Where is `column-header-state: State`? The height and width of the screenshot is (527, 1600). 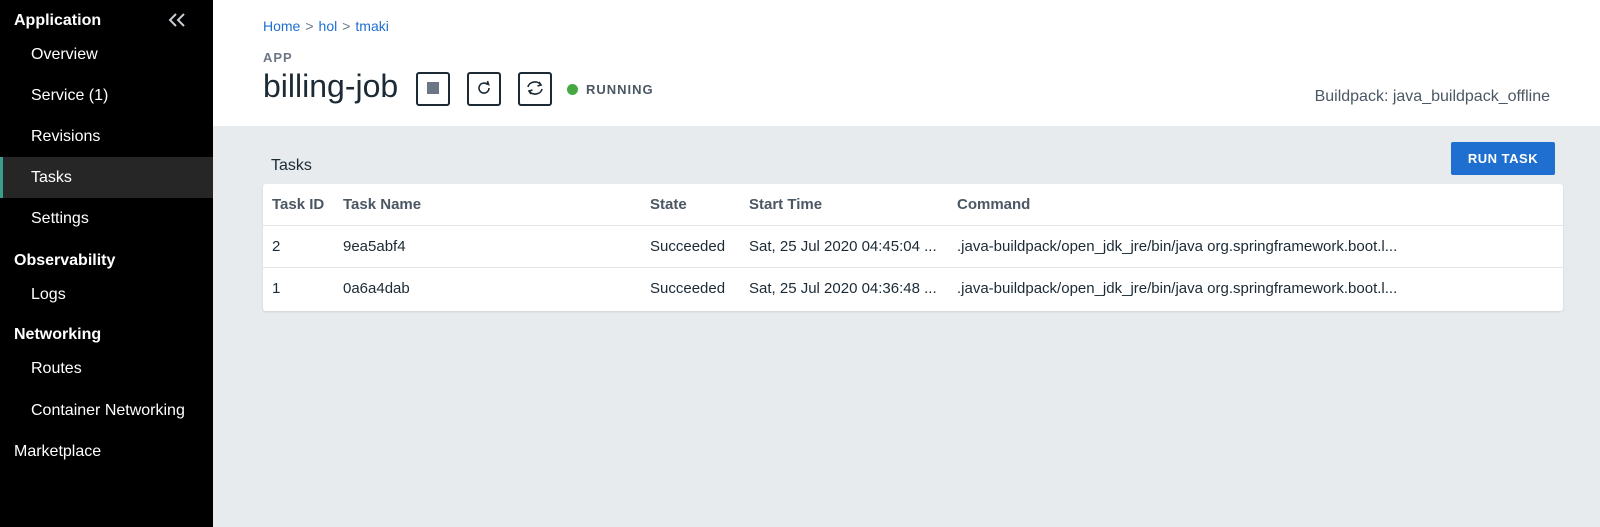 column-header-state: State is located at coordinates (668, 205).